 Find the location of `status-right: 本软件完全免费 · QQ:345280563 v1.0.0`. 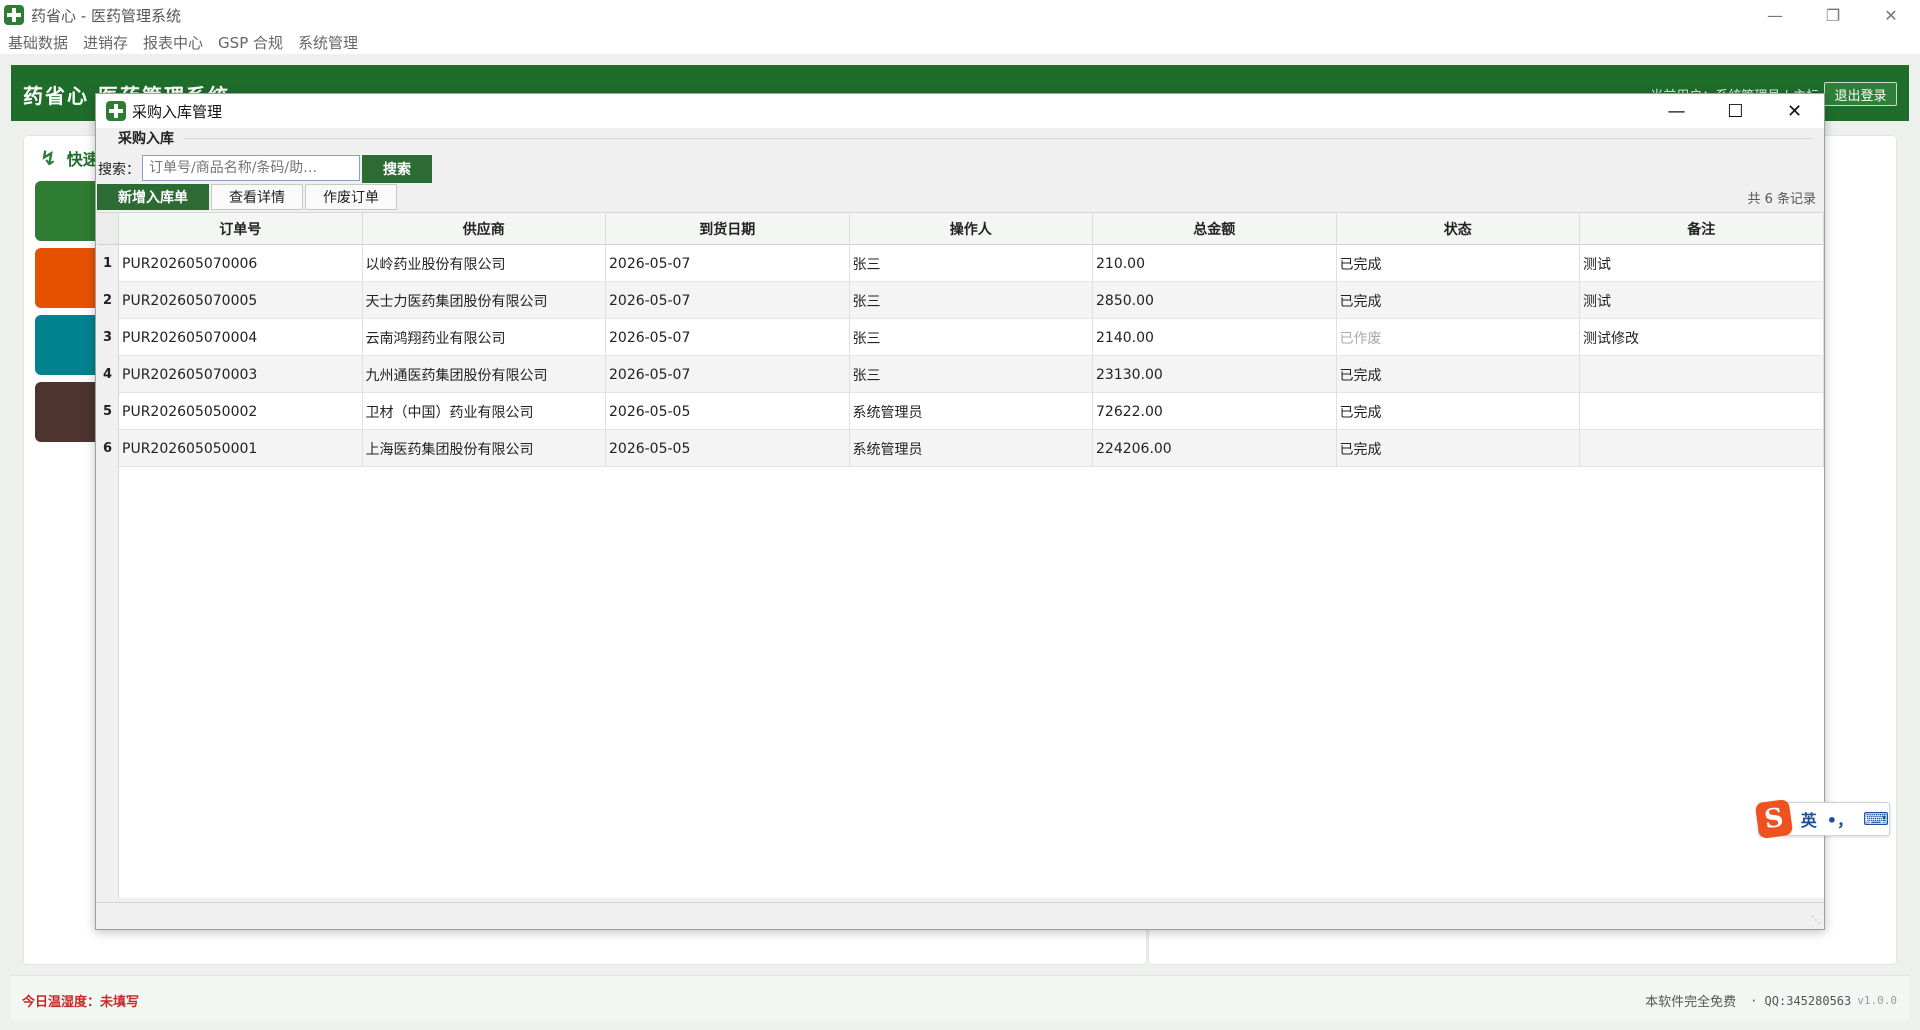

status-right: 本软件完全免费 · QQ:345280563 v1.0.0 is located at coordinates (1771, 1001).